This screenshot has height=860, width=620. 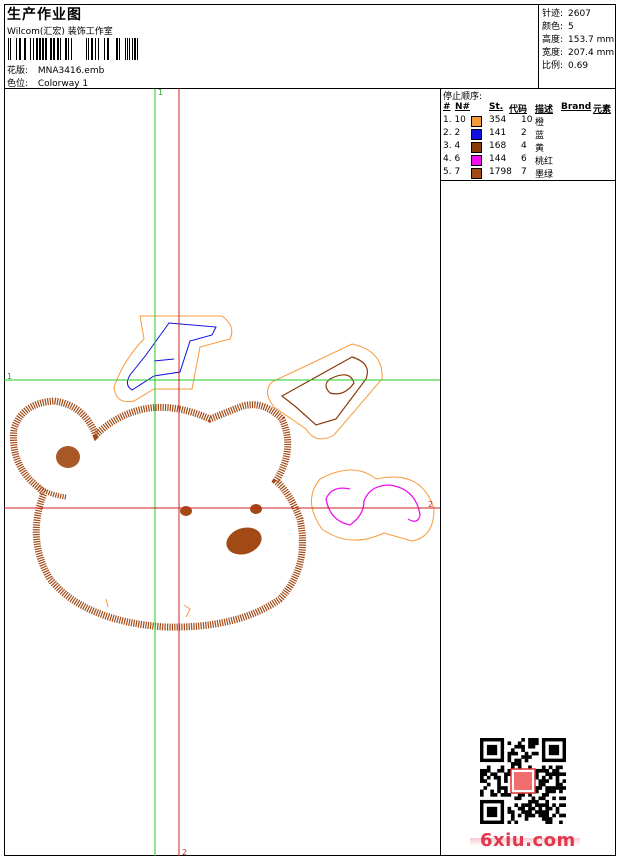 I want to click on bear-head-outline, so click(x=158, y=514).